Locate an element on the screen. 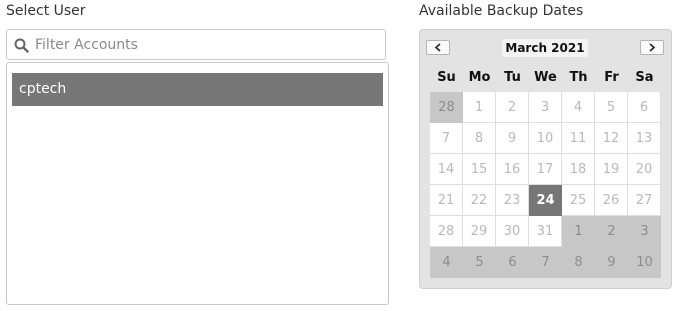 The width and height of the screenshot is (684, 311). calendar-day: 19 is located at coordinates (611, 169).